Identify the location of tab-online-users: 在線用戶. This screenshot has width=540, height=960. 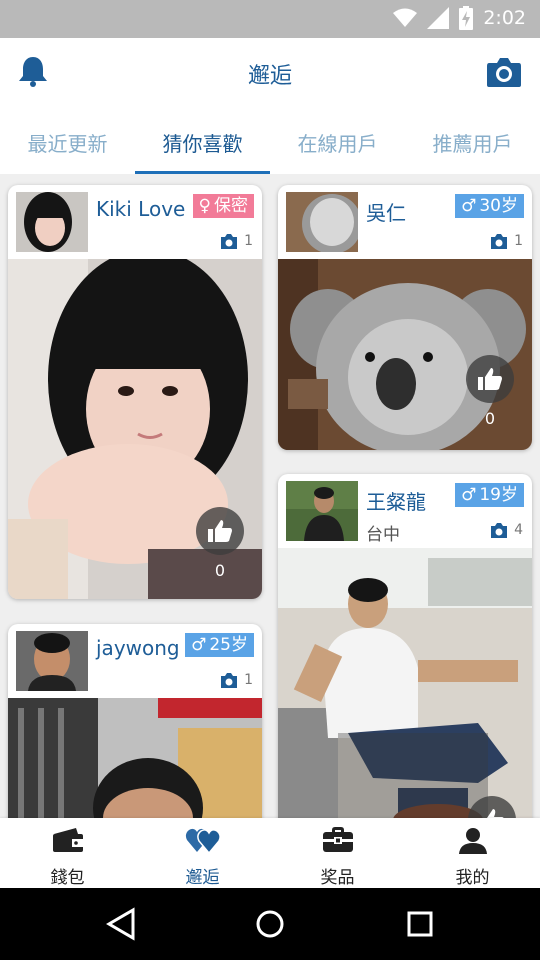
(337, 141).